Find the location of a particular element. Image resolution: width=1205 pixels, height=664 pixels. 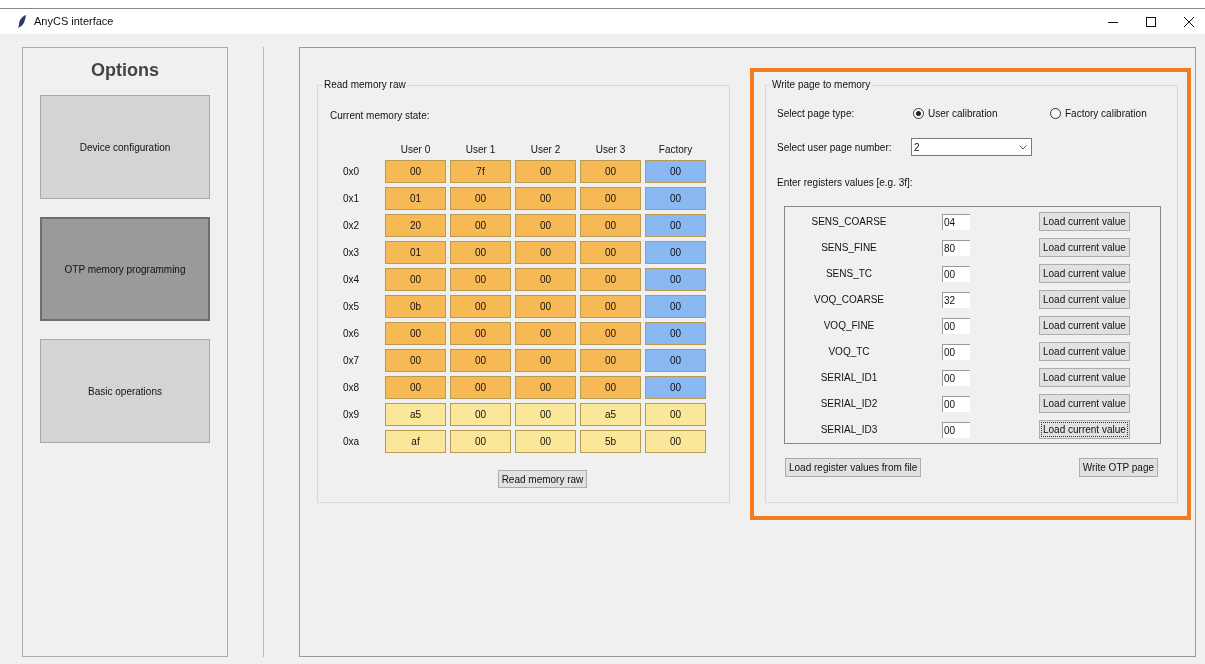

close-icon is located at coordinates (1189, 21).